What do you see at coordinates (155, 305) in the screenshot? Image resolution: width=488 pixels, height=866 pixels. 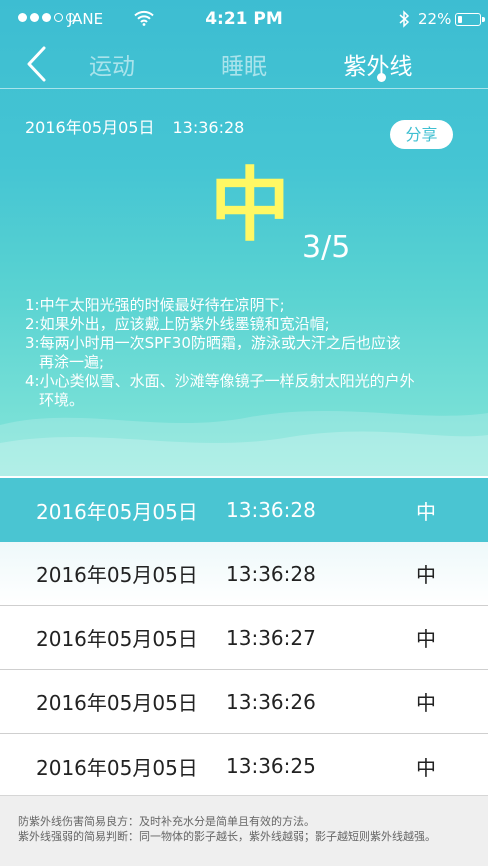 I see `tip-item: 1:中午太阳光强的时候最好待在凉阴下;` at bounding box center [155, 305].